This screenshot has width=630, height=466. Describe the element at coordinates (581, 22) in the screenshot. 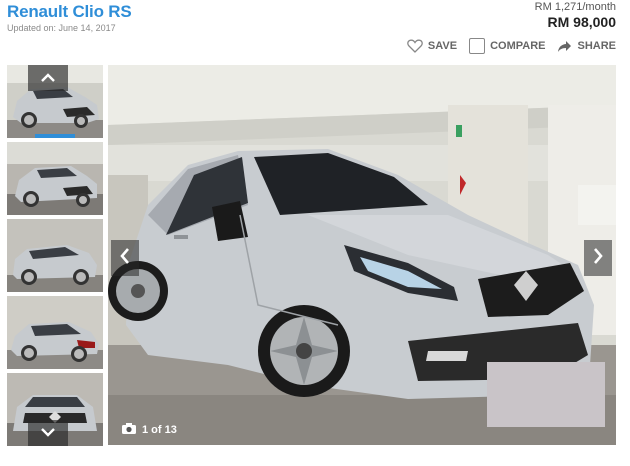

I see `listing-price: RM 98,000` at that location.